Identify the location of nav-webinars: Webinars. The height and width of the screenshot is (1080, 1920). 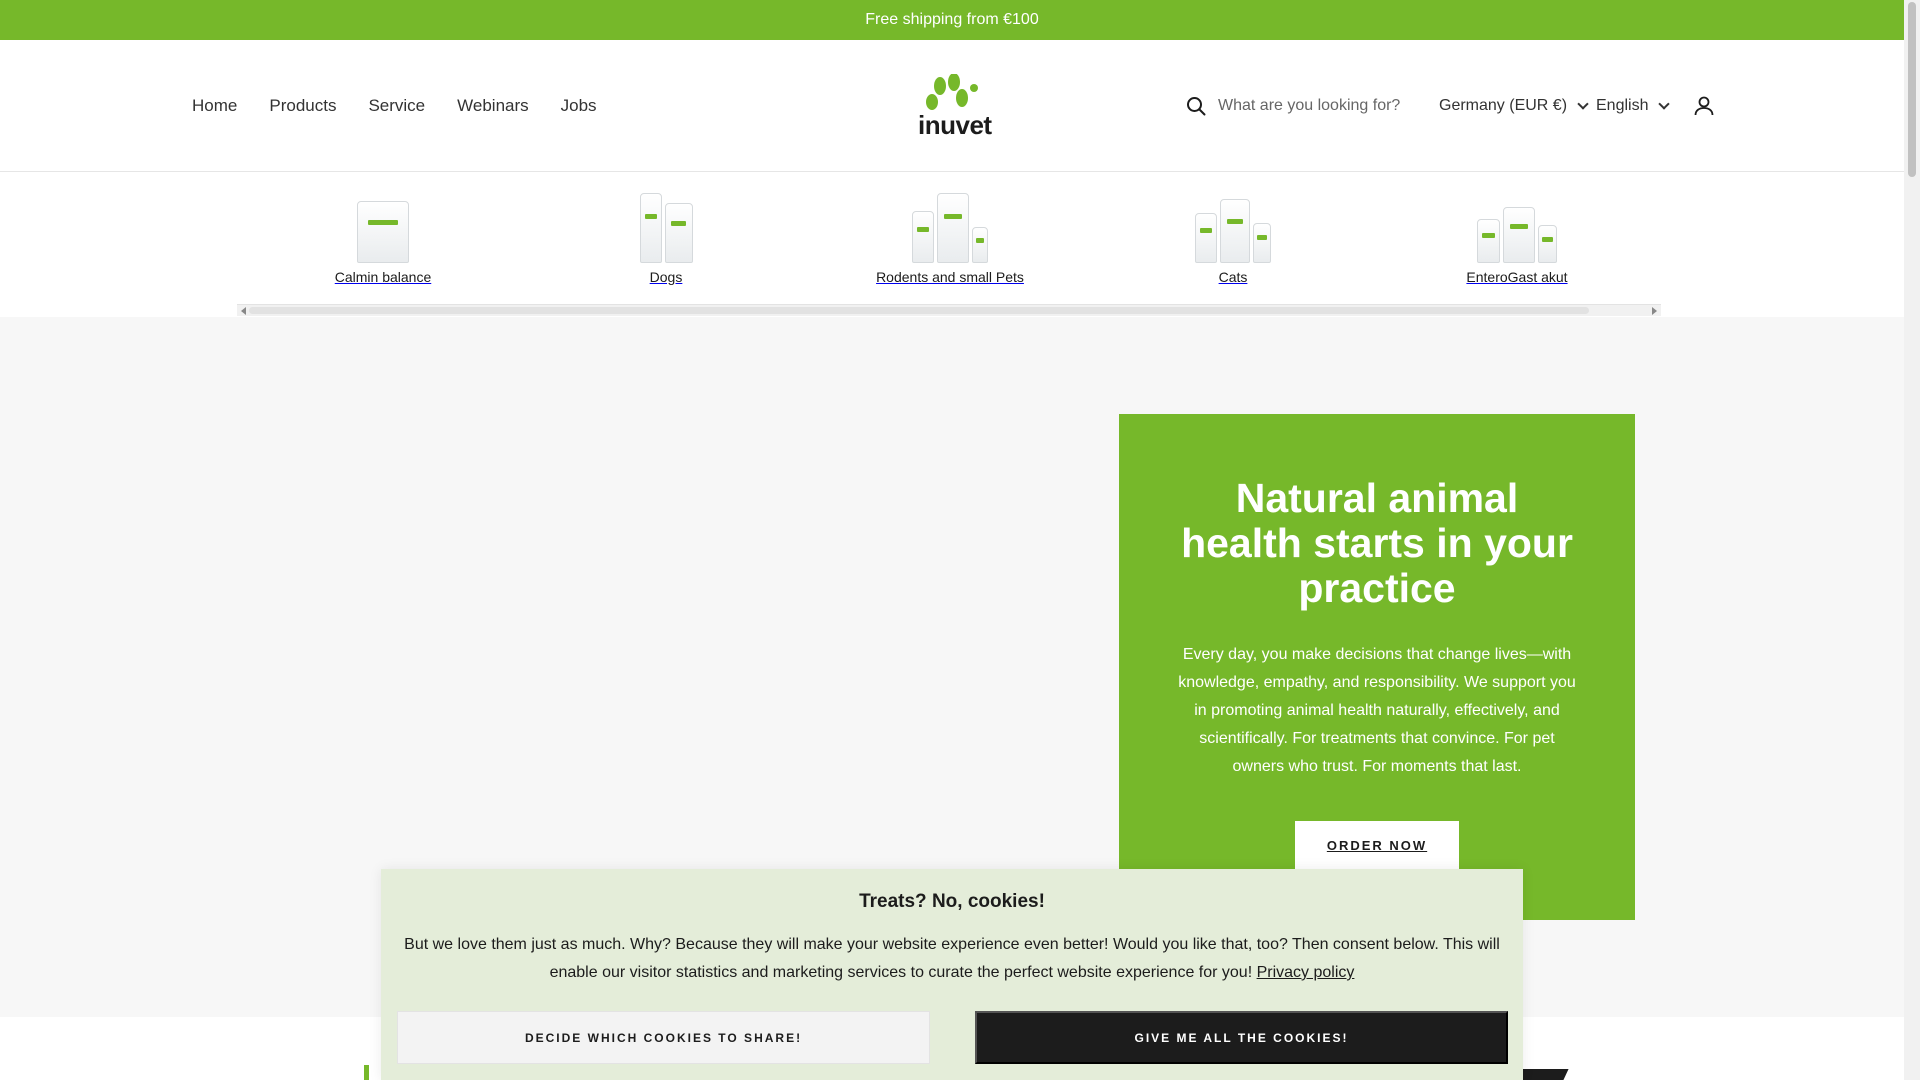
(493, 106).